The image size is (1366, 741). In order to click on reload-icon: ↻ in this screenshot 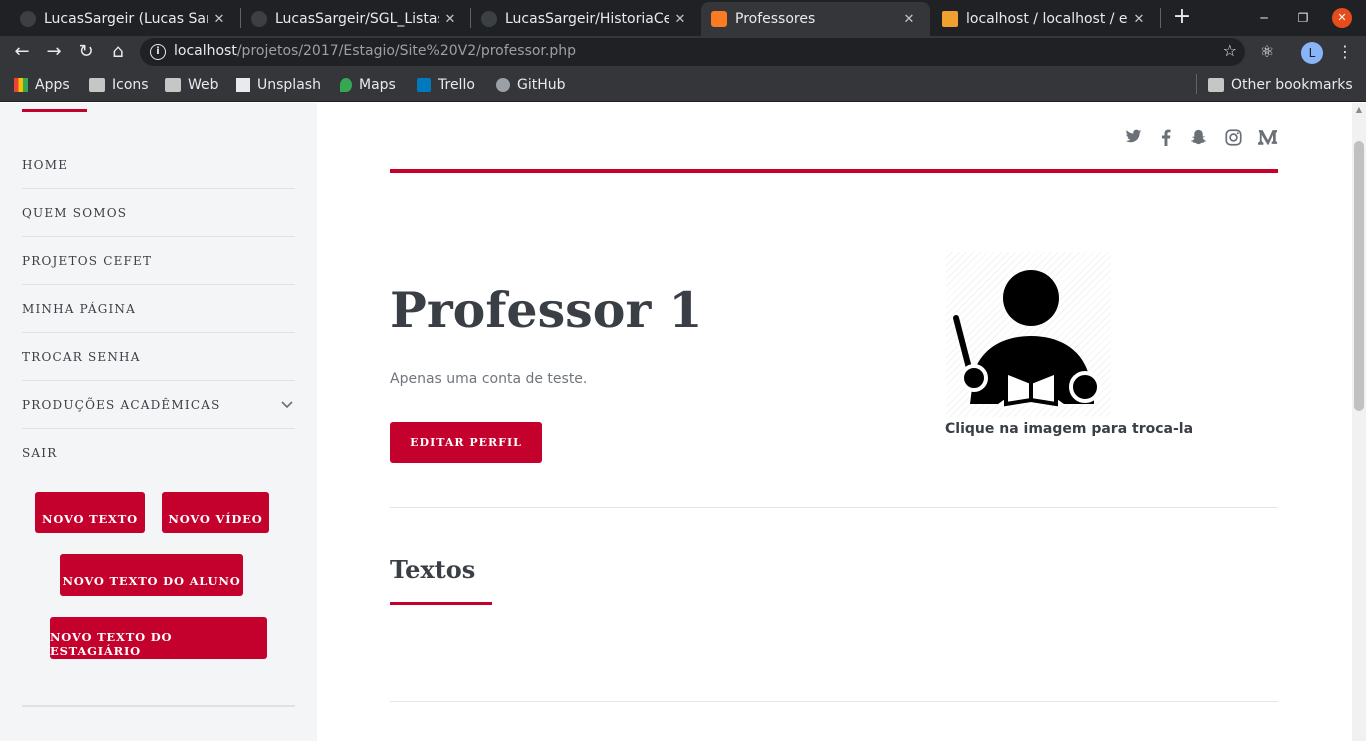, I will do `click(86, 52)`.